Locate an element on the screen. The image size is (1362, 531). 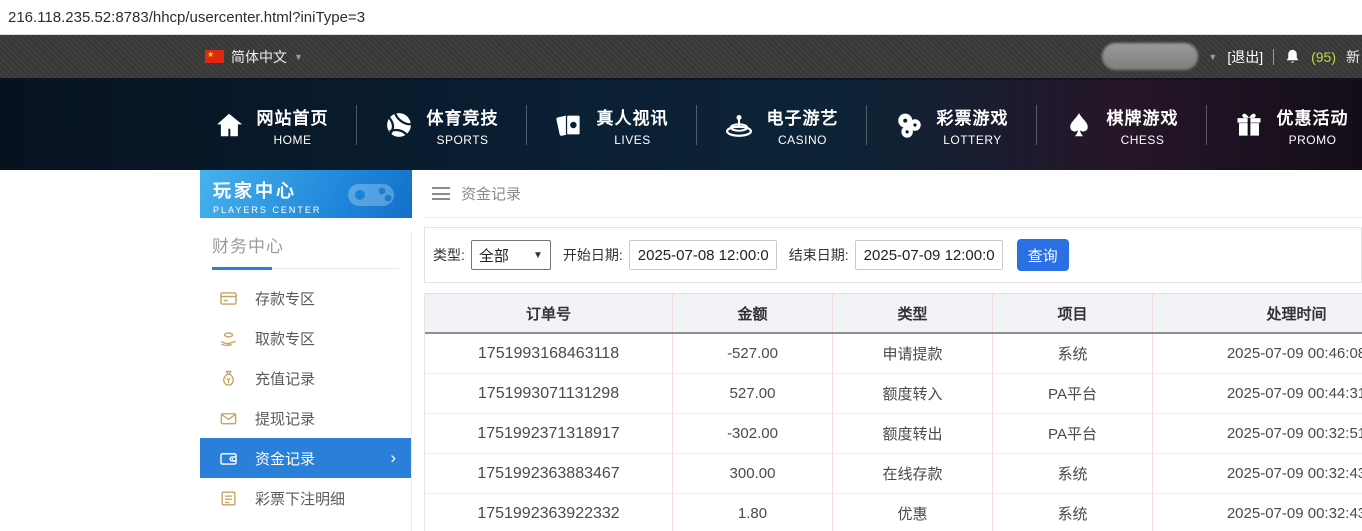
sidebar-item-lottery-bet-detail: 彩票下注明细 is located at coordinates (305, 498).